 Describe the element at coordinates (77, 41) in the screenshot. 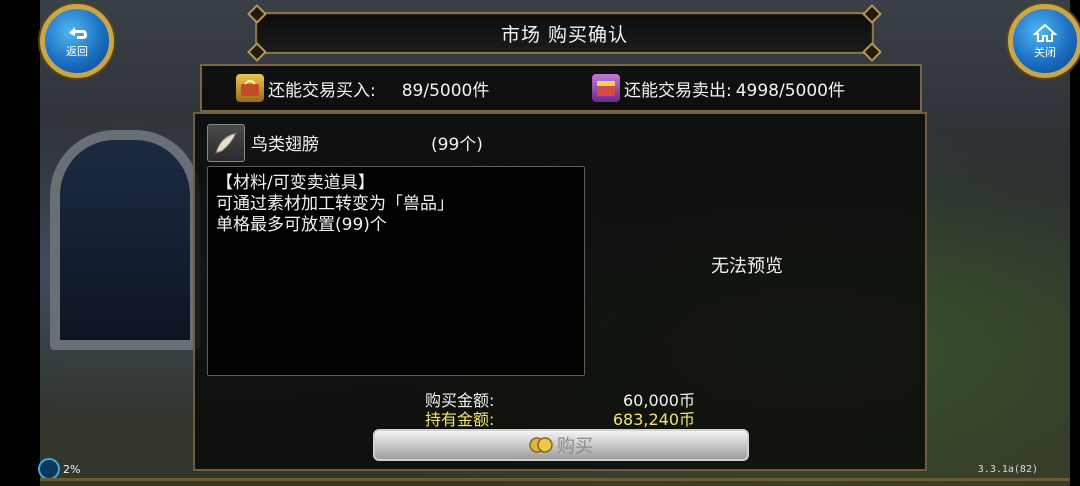

I see `back-button: 返回` at that location.